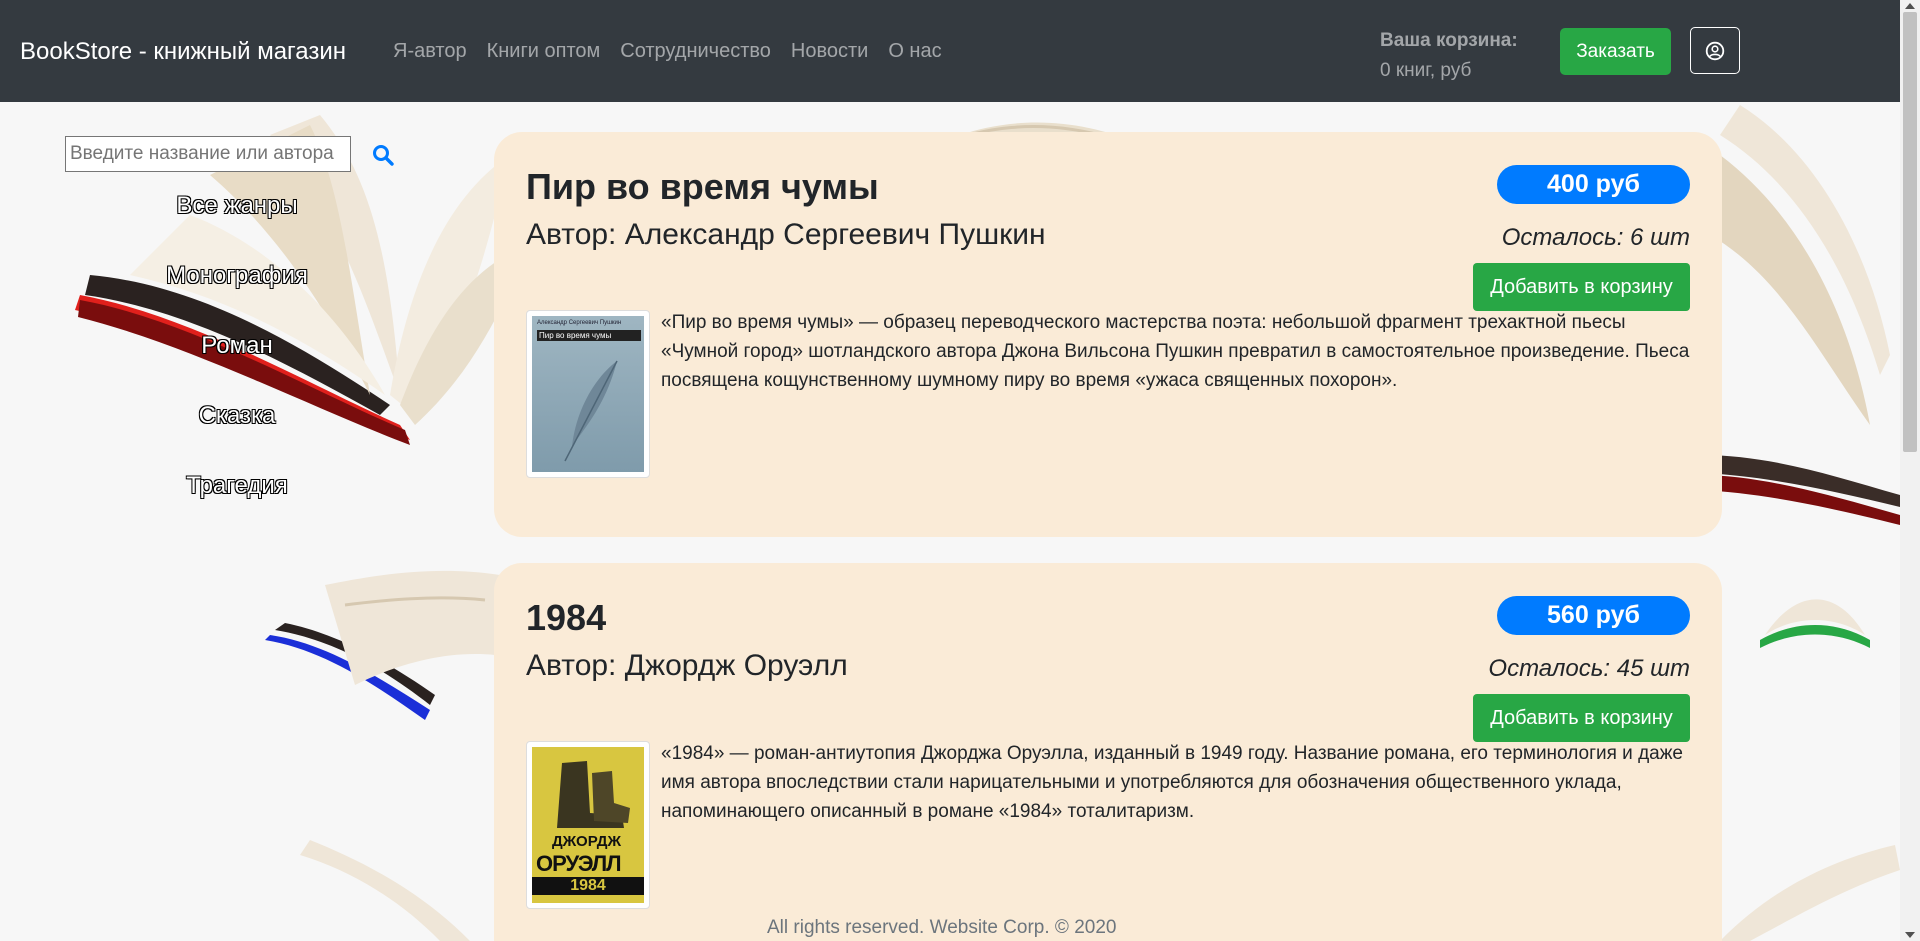 Image resolution: width=1920 pixels, height=941 pixels. What do you see at coordinates (579, 323) in the screenshot?
I see `cover-author-text: Александр Сергеевич Пушкин` at bounding box center [579, 323].